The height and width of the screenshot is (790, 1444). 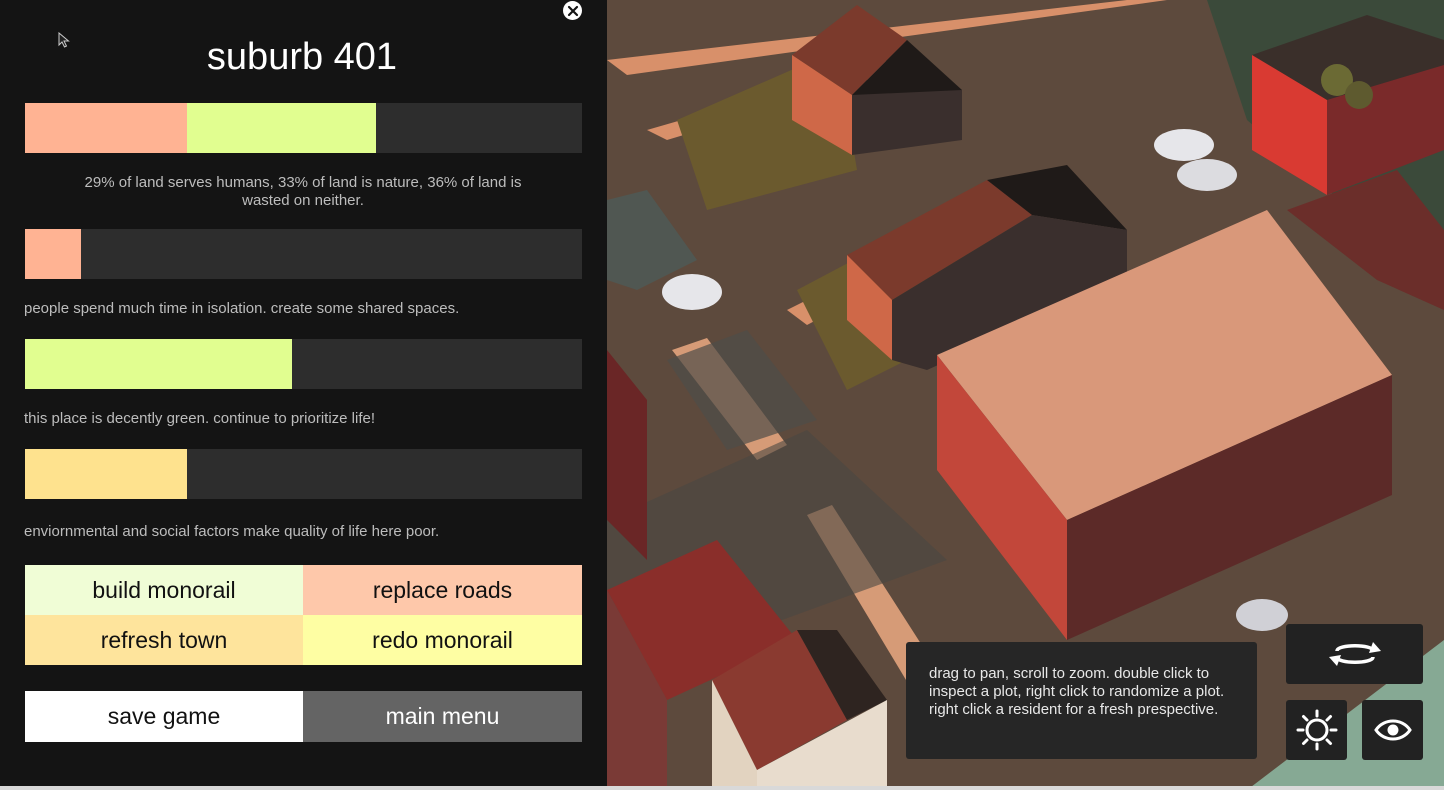 What do you see at coordinates (722, 788) in the screenshot?
I see `taskbar-strip` at bounding box center [722, 788].